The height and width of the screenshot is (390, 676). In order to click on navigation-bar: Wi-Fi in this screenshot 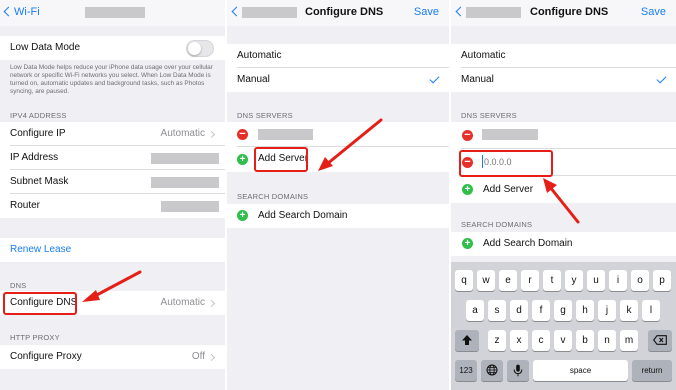, I will do `click(112, 13)`.